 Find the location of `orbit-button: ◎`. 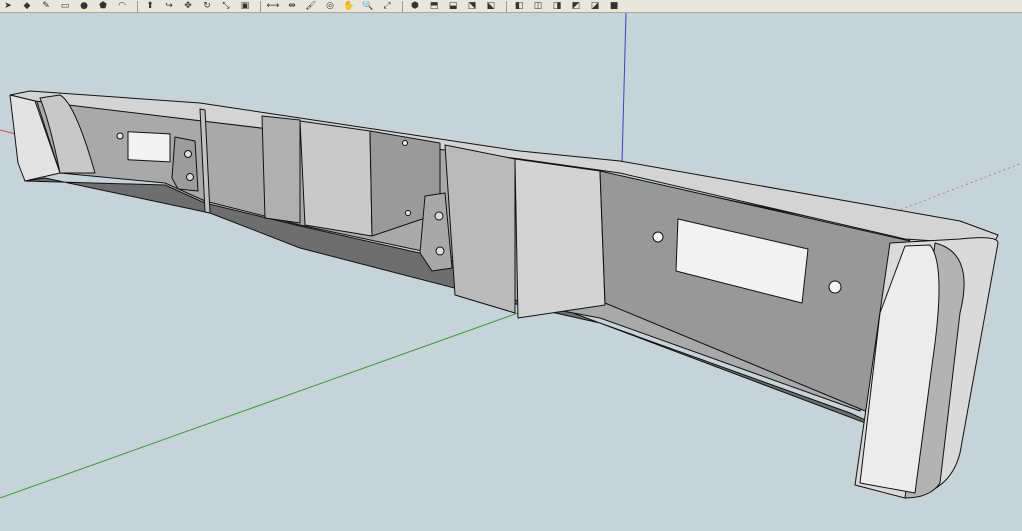

orbit-button: ◎ is located at coordinates (330, 6).